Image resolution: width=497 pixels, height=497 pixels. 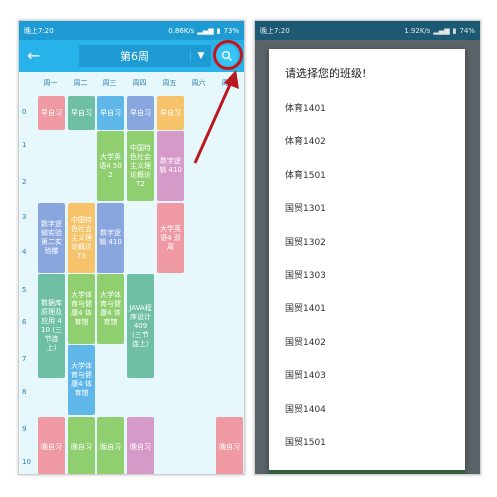 I want to click on period-label: 0, so click(x=24, y=112).